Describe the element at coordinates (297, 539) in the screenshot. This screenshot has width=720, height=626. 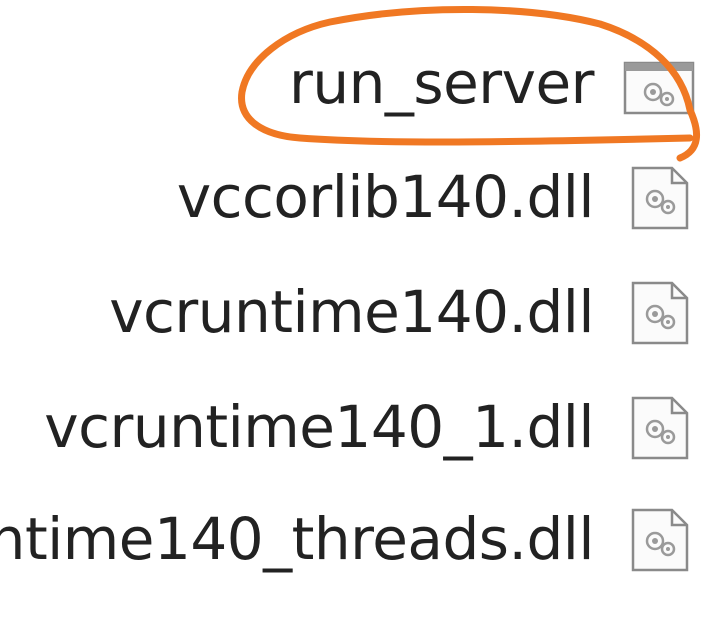
I see `file-name-label: vcruntime140_threads.dll` at that location.